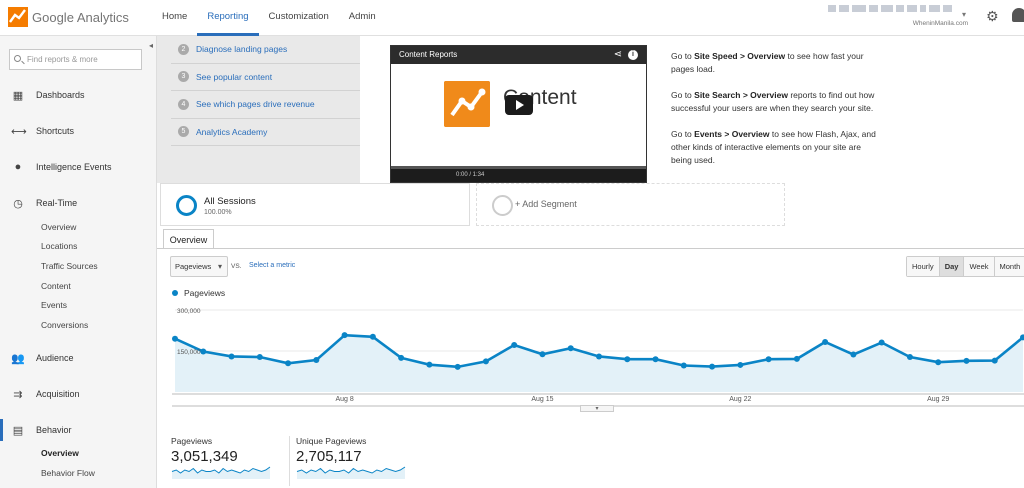  What do you see at coordinates (55, 131) in the screenshot?
I see `sidebar-item-label: Shortcuts` at bounding box center [55, 131].